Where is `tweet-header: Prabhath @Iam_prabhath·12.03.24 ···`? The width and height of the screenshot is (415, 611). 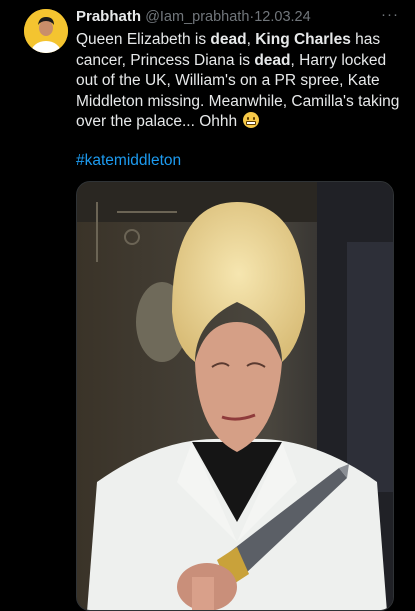
tweet-header: Prabhath @Iam_prabhath·12.03.24 ··· is located at coordinates (239, 17).